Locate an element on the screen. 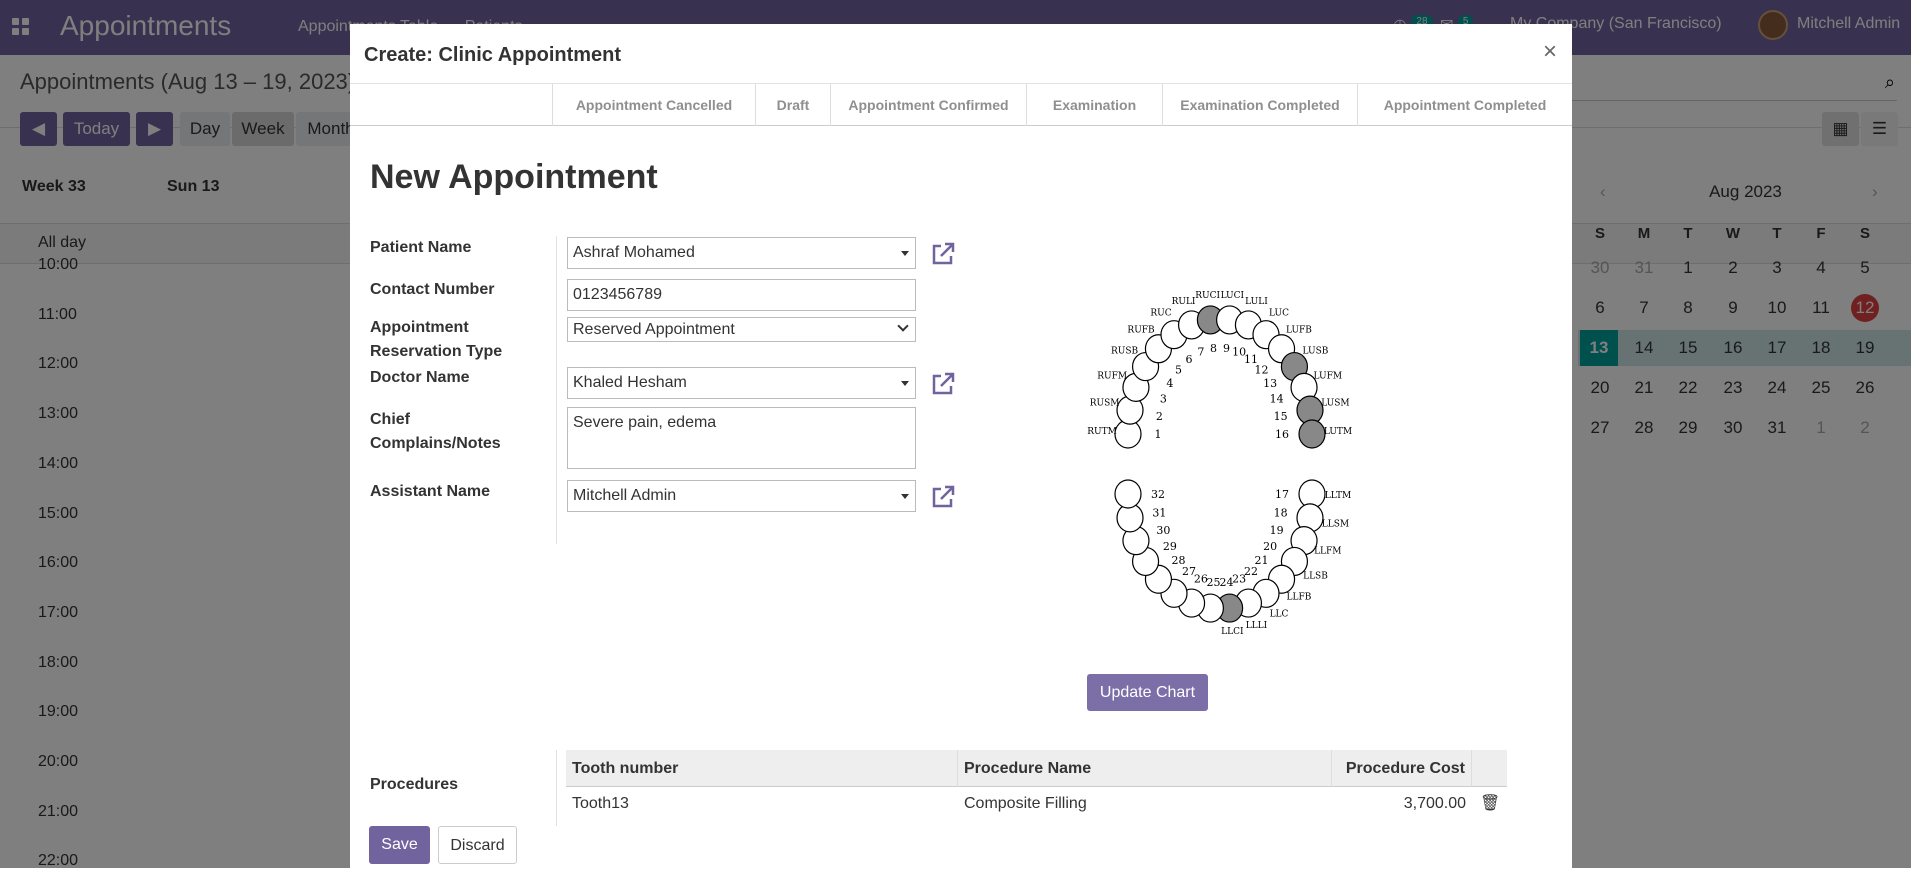  tooth-number: 18 is located at coordinates (1281, 512).